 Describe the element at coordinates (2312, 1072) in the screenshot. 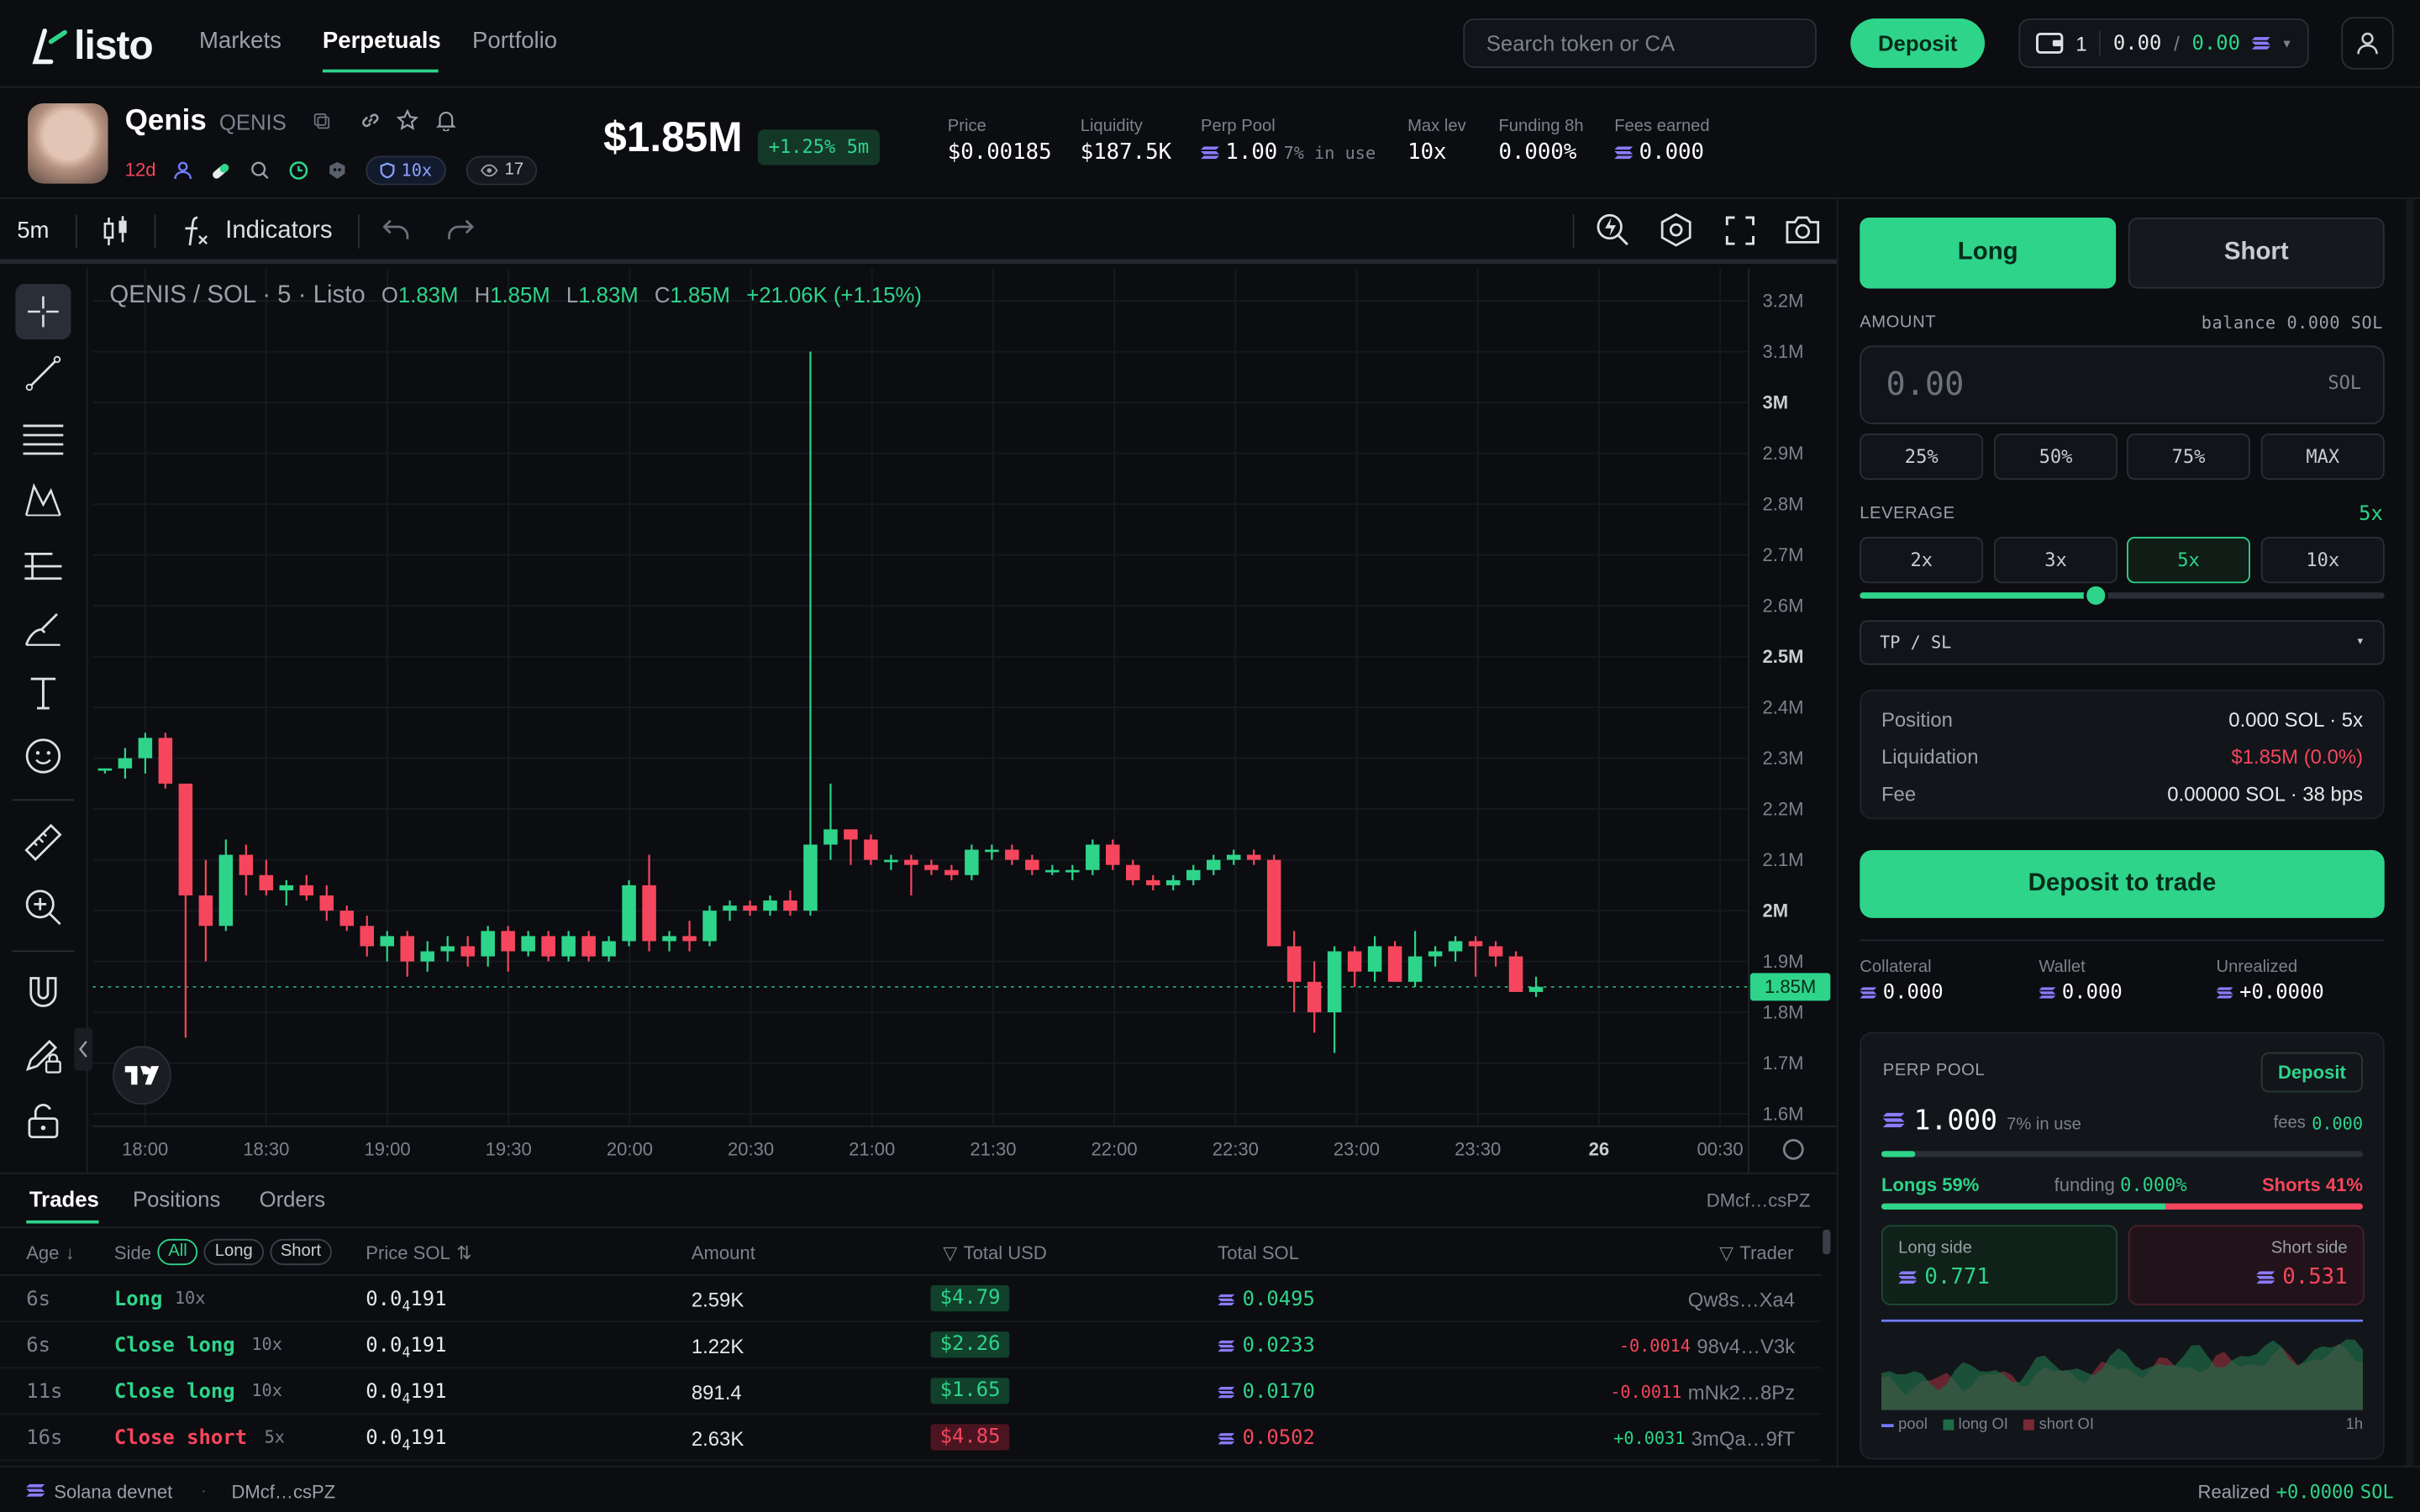

I see `pool-deposit-button: Deposit` at that location.